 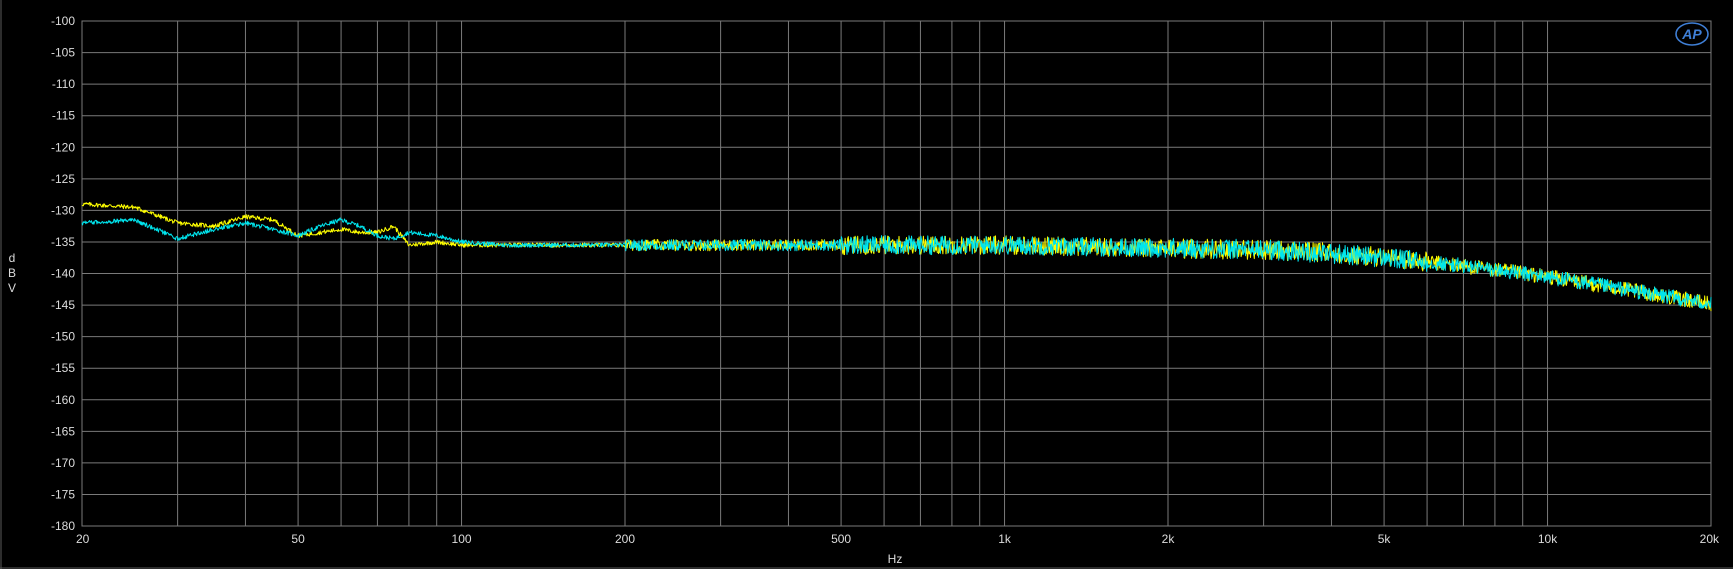 What do you see at coordinates (63, 526) in the screenshot?
I see `y-tick-label: -180` at bounding box center [63, 526].